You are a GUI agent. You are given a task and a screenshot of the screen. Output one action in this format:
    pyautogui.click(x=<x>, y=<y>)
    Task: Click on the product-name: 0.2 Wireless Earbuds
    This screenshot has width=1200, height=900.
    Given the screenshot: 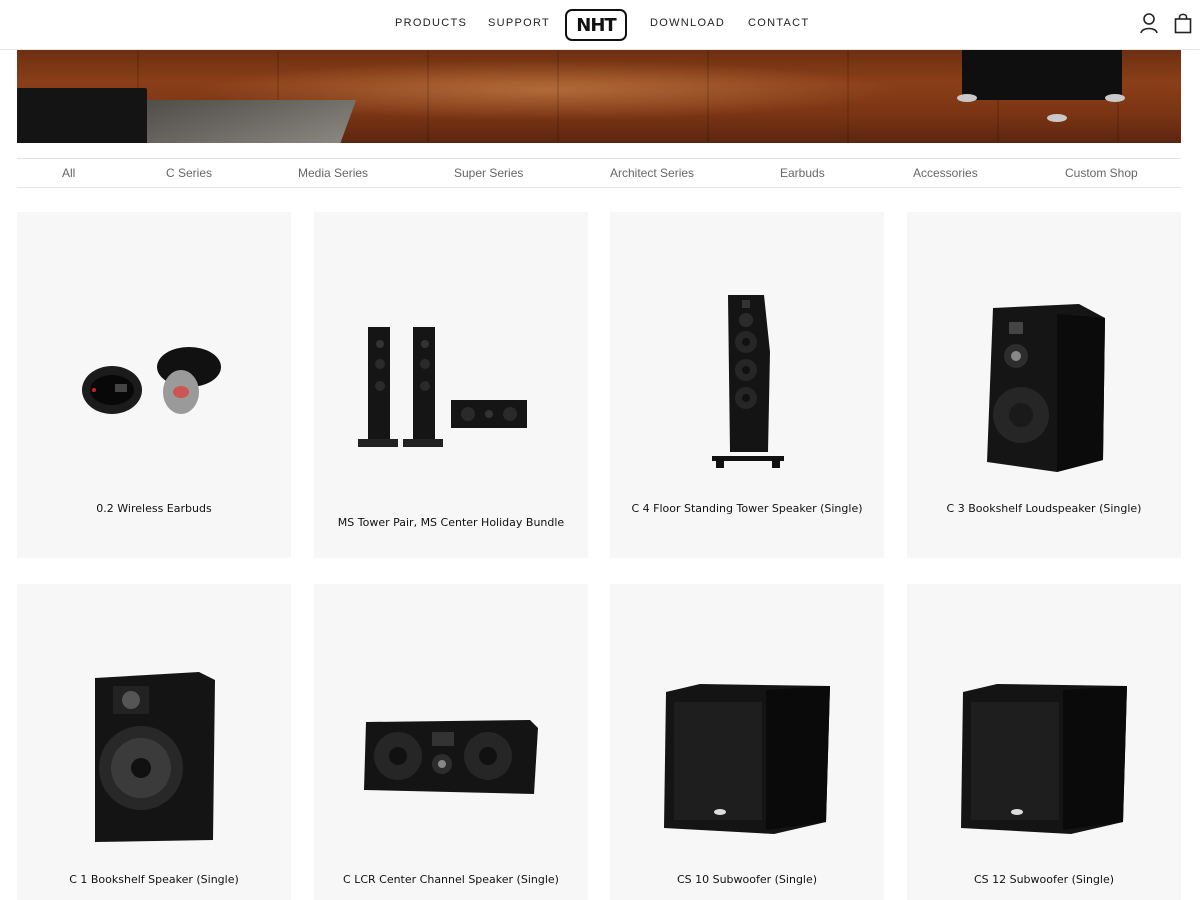 What is the action you would take?
    pyautogui.click(x=154, y=508)
    